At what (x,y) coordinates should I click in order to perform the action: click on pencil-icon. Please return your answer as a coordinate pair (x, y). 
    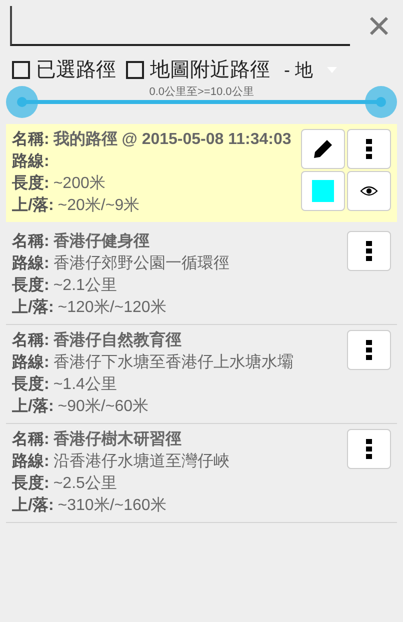
    Looking at the image, I should click on (323, 149).